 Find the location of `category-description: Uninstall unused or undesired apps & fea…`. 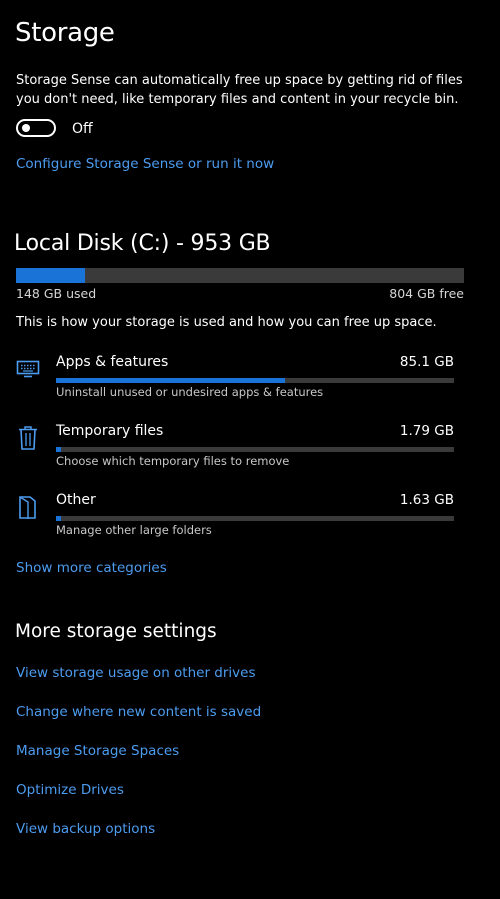

category-description: Uninstall unused or undesired apps & fea… is located at coordinates (190, 392).